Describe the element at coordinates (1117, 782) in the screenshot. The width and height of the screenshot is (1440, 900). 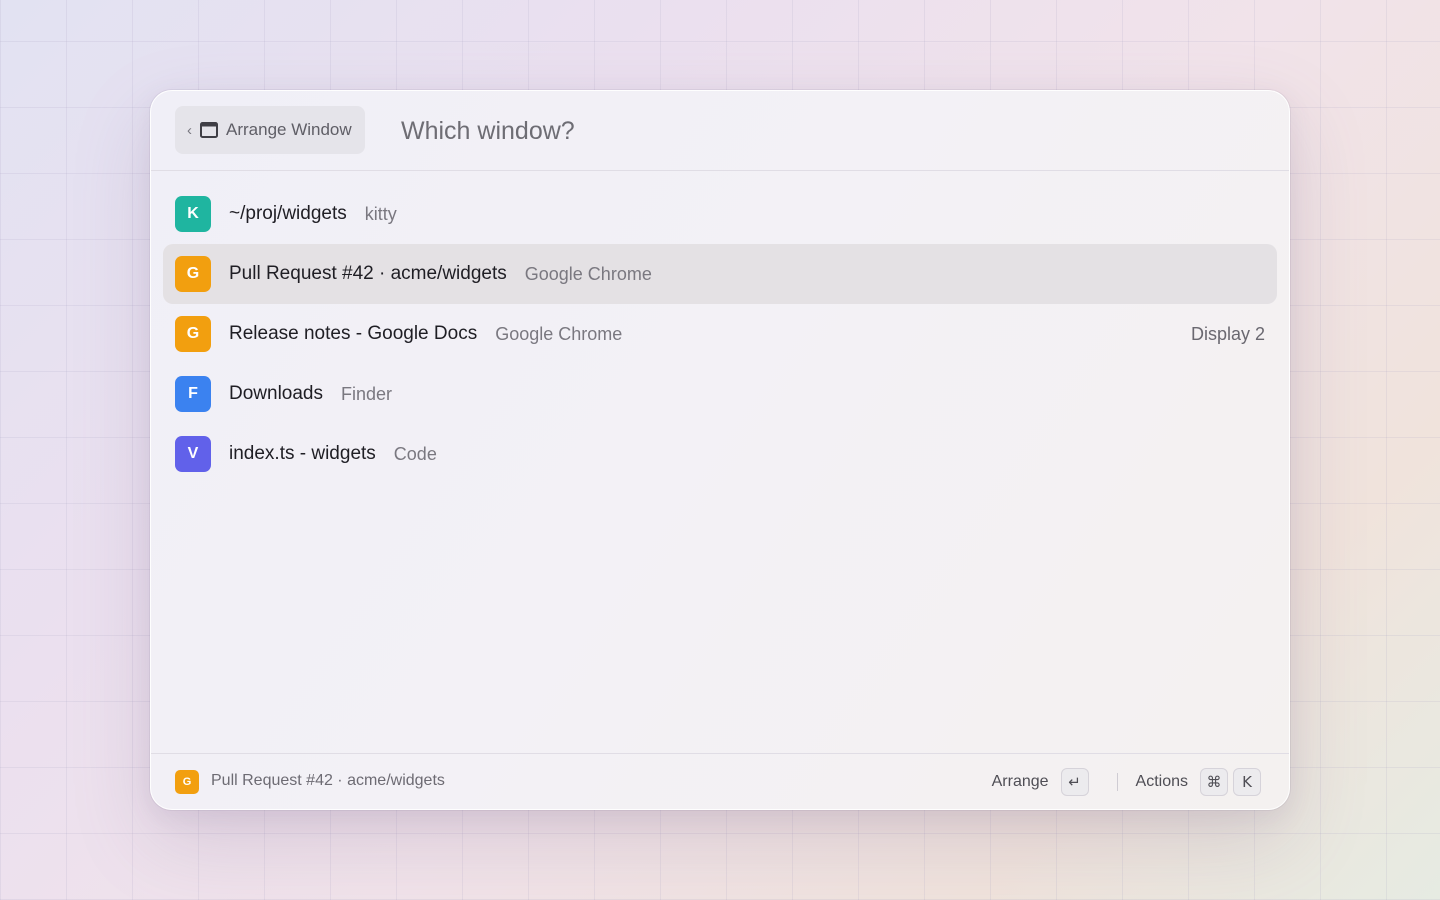
I see `divider` at that location.